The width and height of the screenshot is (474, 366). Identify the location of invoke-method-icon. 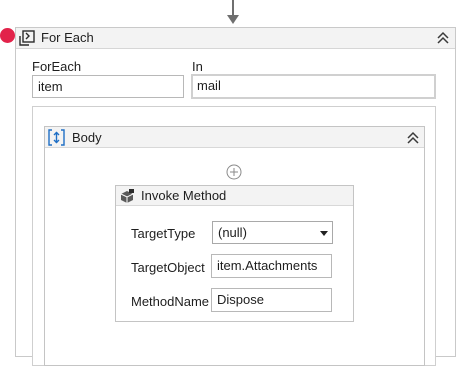
(127, 196).